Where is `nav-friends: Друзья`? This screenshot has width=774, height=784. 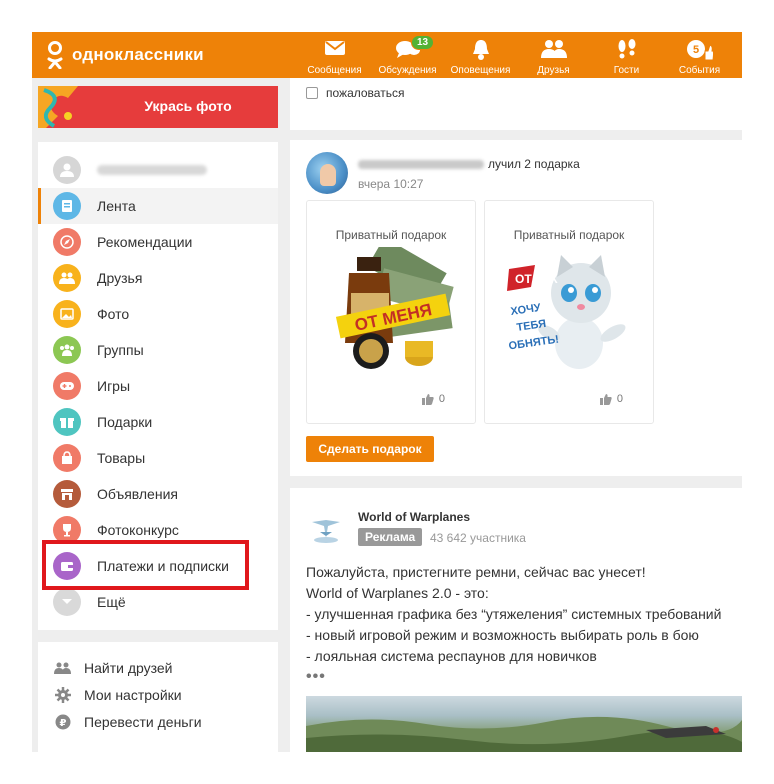
nav-friends: Друзья is located at coordinates (553, 55).